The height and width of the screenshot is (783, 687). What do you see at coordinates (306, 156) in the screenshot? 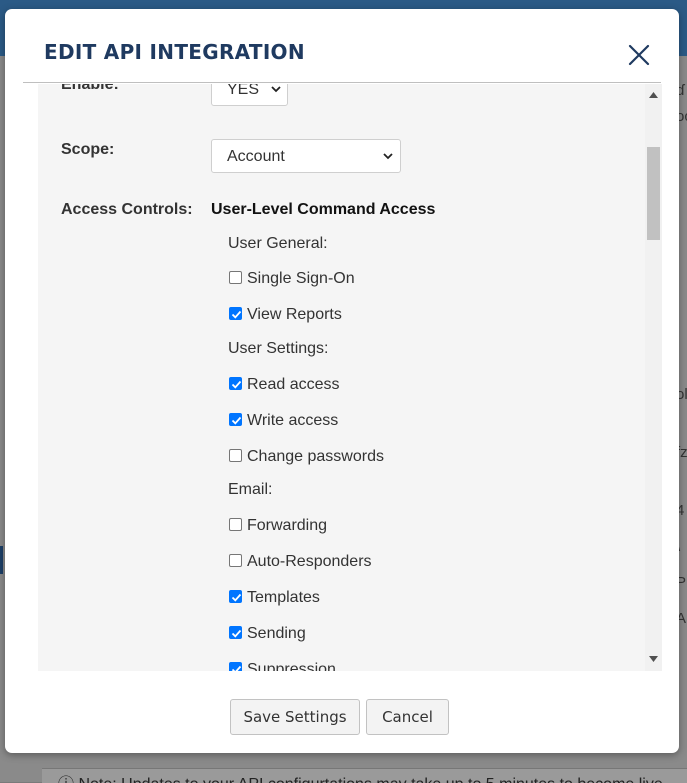
I see `scope-select: Account` at bounding box center [306, 156].